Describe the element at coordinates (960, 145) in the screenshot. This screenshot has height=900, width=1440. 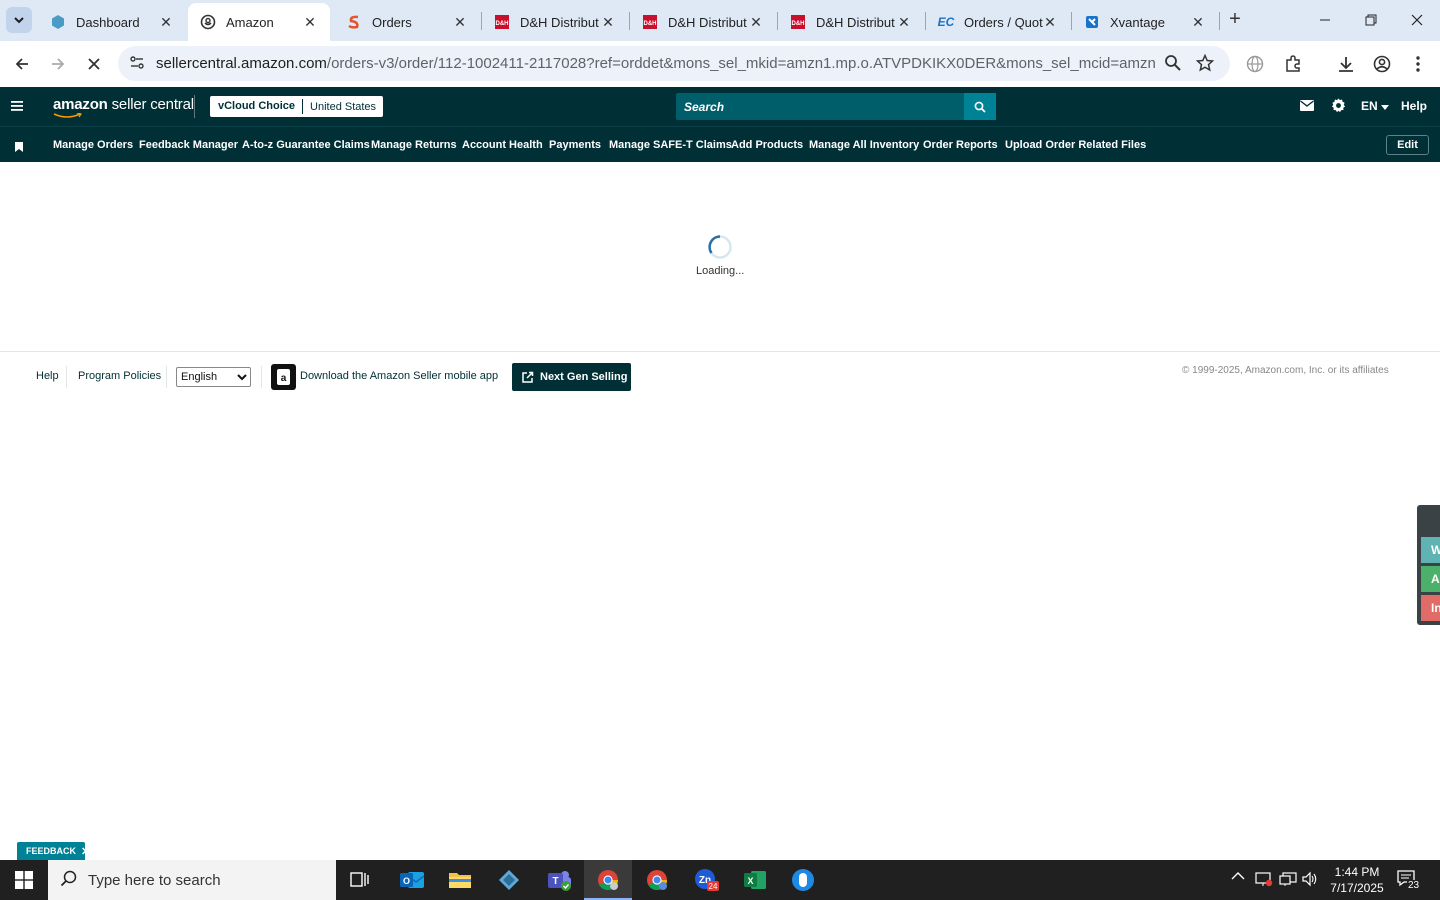
I see `bookmark-order-reports: Order Reports` at that location.